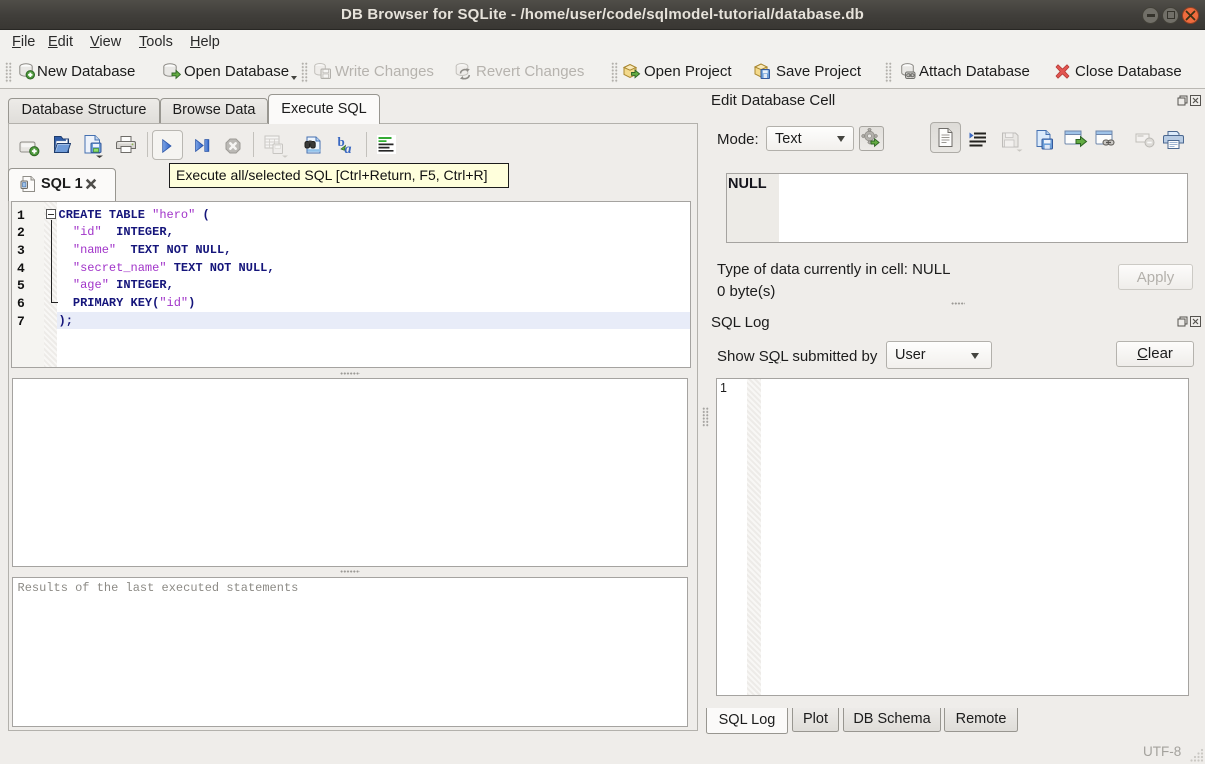 The image size is (1205, 764). I want to click on svg-text: a, so click(348, 148).